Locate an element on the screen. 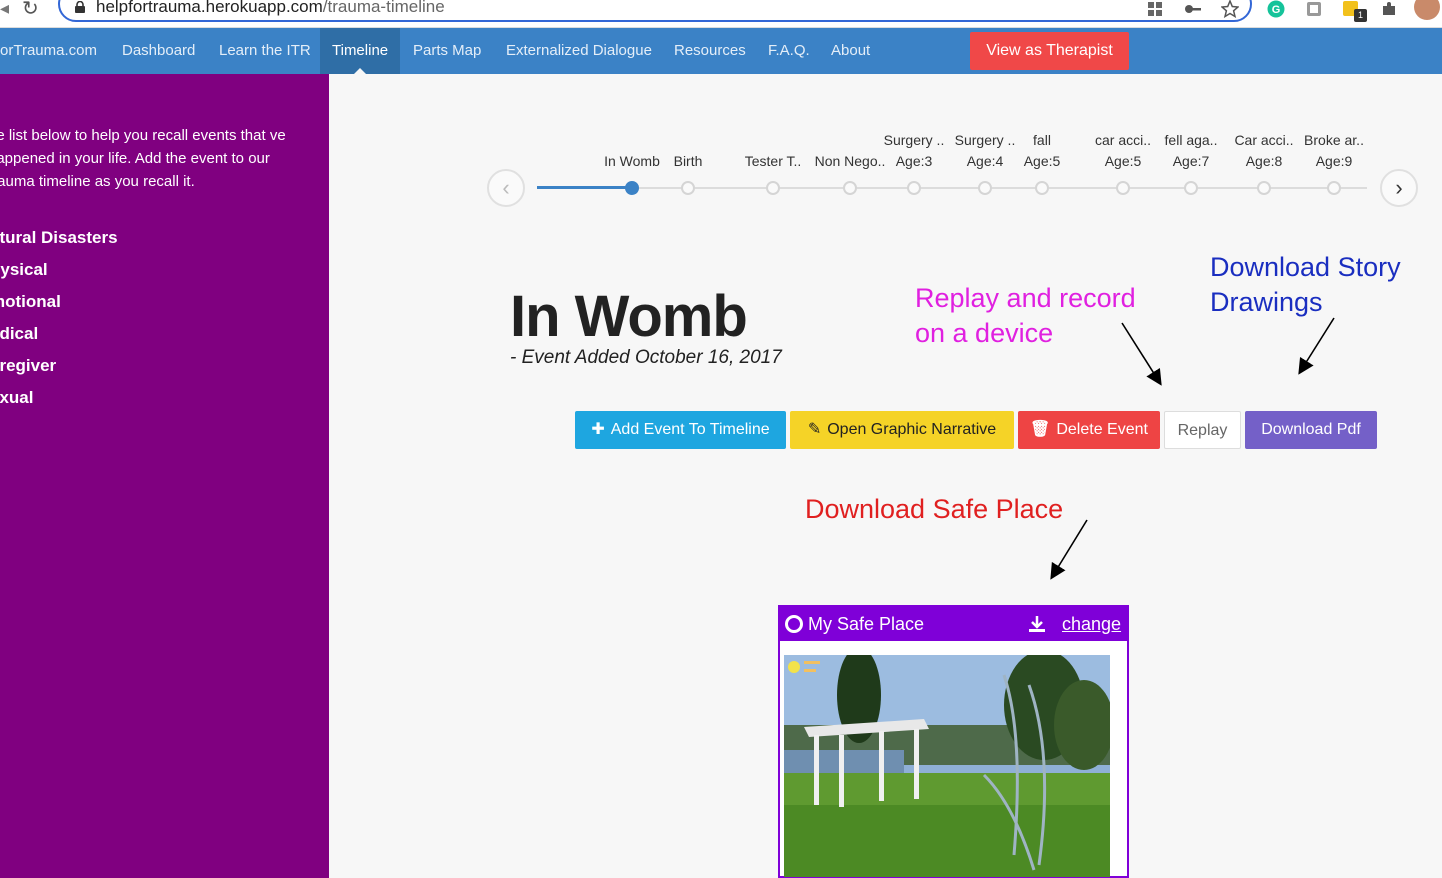 The width and height of the screenshot is (1442, 878). lock-icon is located at coordinates (80, 7).